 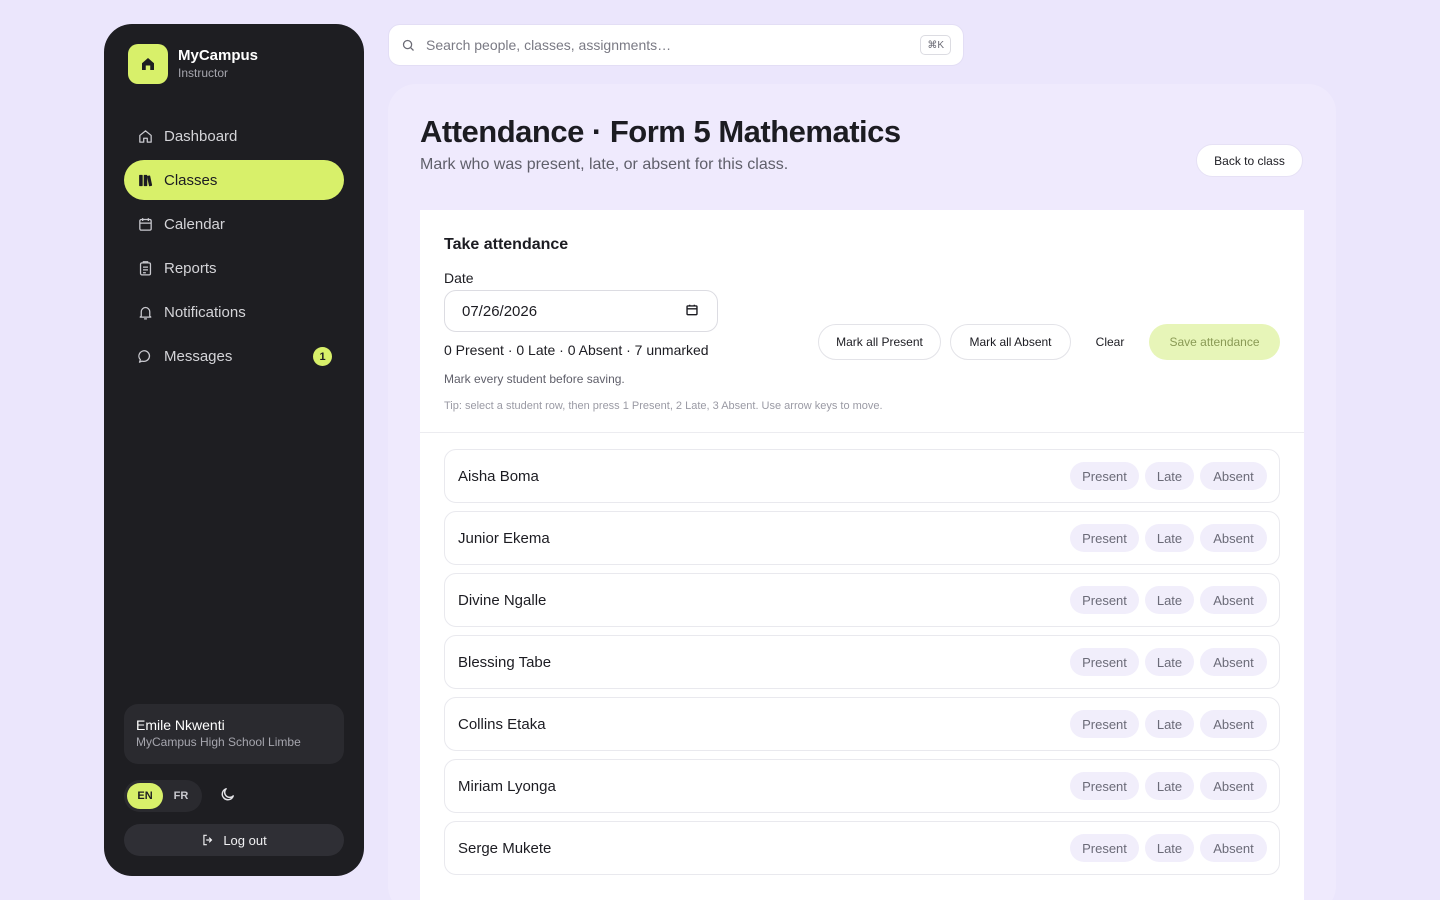 What do you see at coordinates (145, 136) in the screenshot?
I see `home-icon` at bounding box center [145, 136].